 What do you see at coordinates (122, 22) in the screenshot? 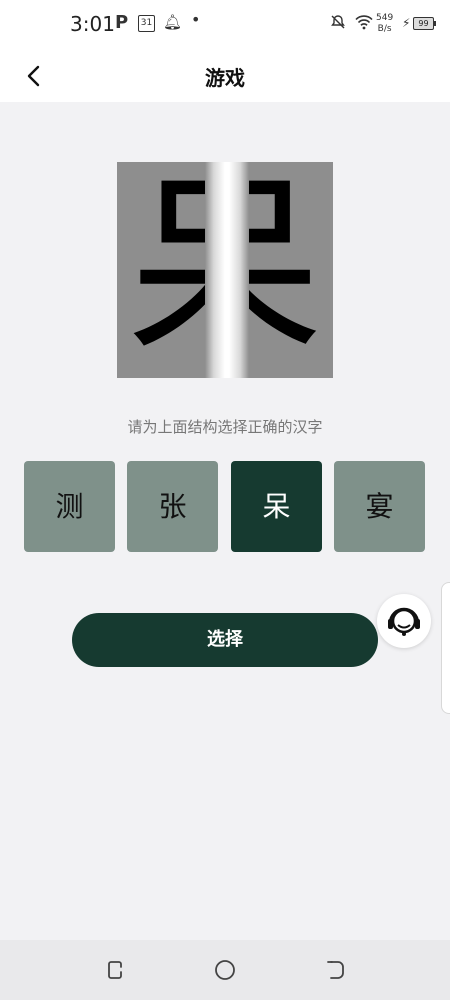
I see `parking-icon: P` at bounding box center [122, 22].